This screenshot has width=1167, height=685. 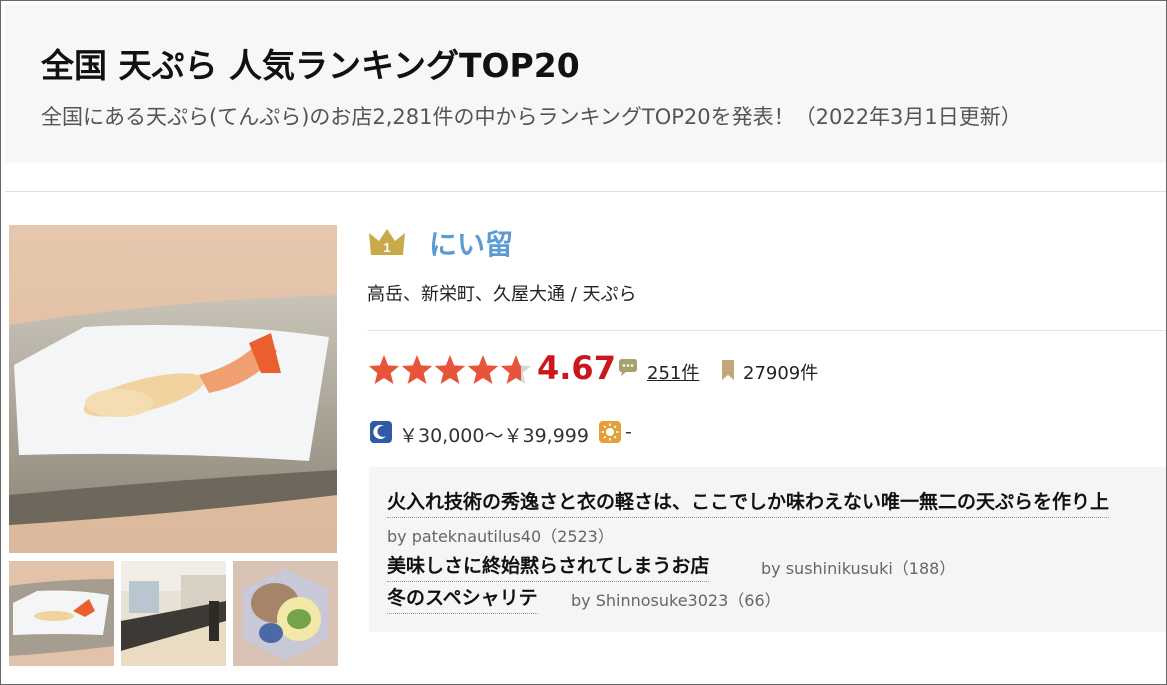 What do you see at coordinates (858, 567) in the screenshot?
I see `review-author: by sushinikusuki（188）` at bounding box center [858, 567].